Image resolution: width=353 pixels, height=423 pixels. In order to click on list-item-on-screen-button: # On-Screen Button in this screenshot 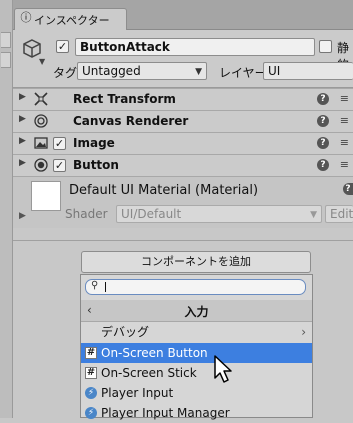, I will do `click(196, 353)`.